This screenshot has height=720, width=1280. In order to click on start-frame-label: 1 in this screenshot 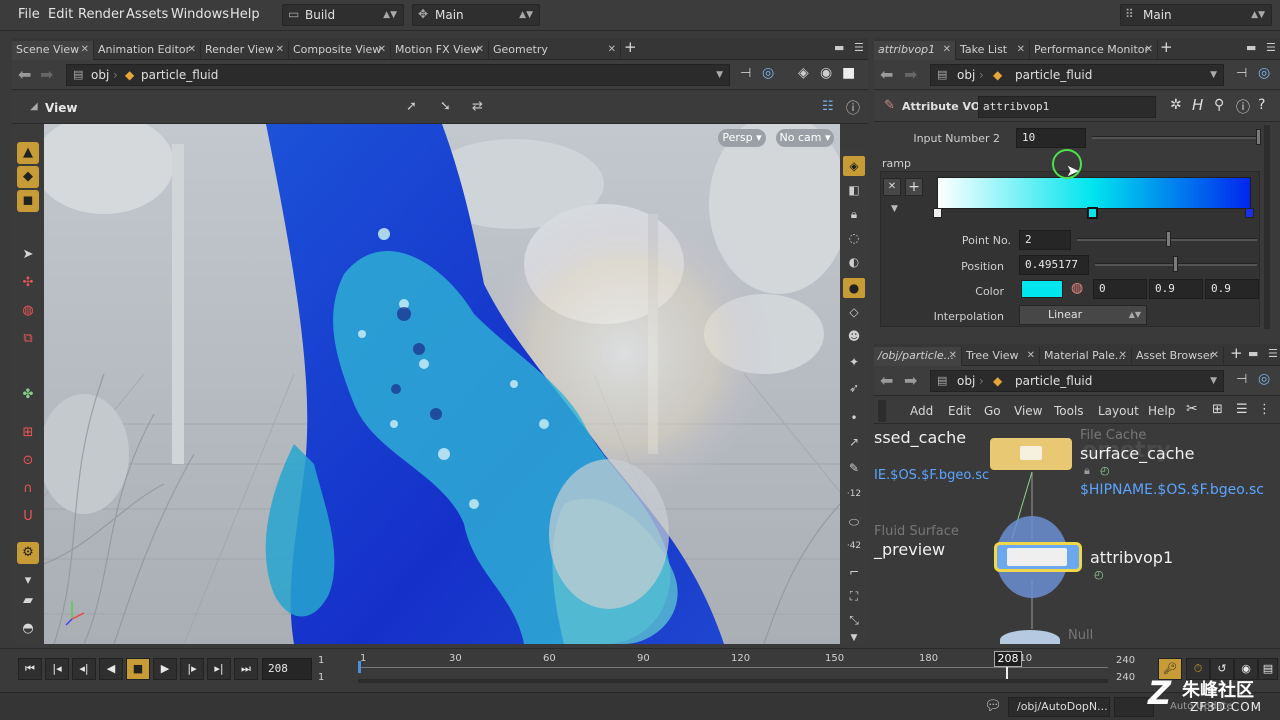, I will do `click(321, 660)`.